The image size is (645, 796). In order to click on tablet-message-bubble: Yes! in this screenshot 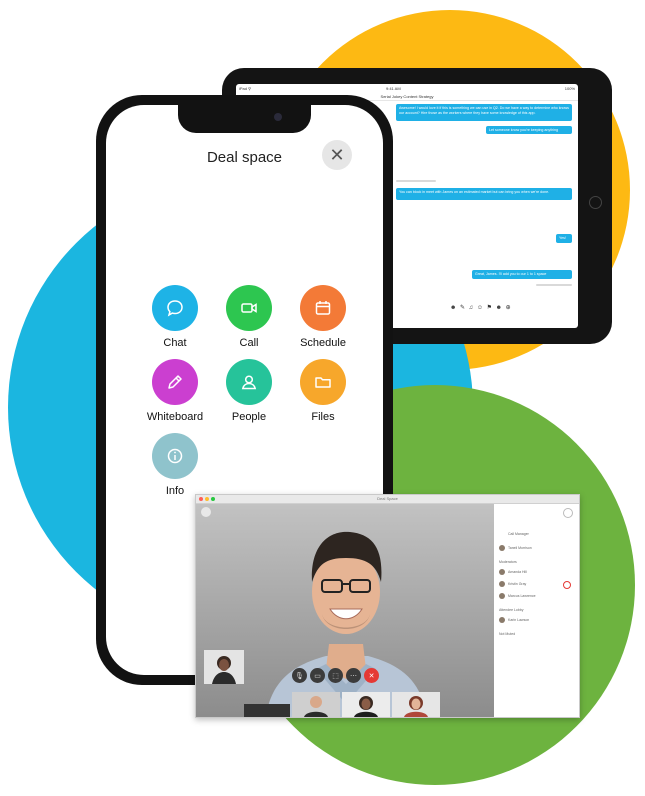, I will do `click(564, 238)`.